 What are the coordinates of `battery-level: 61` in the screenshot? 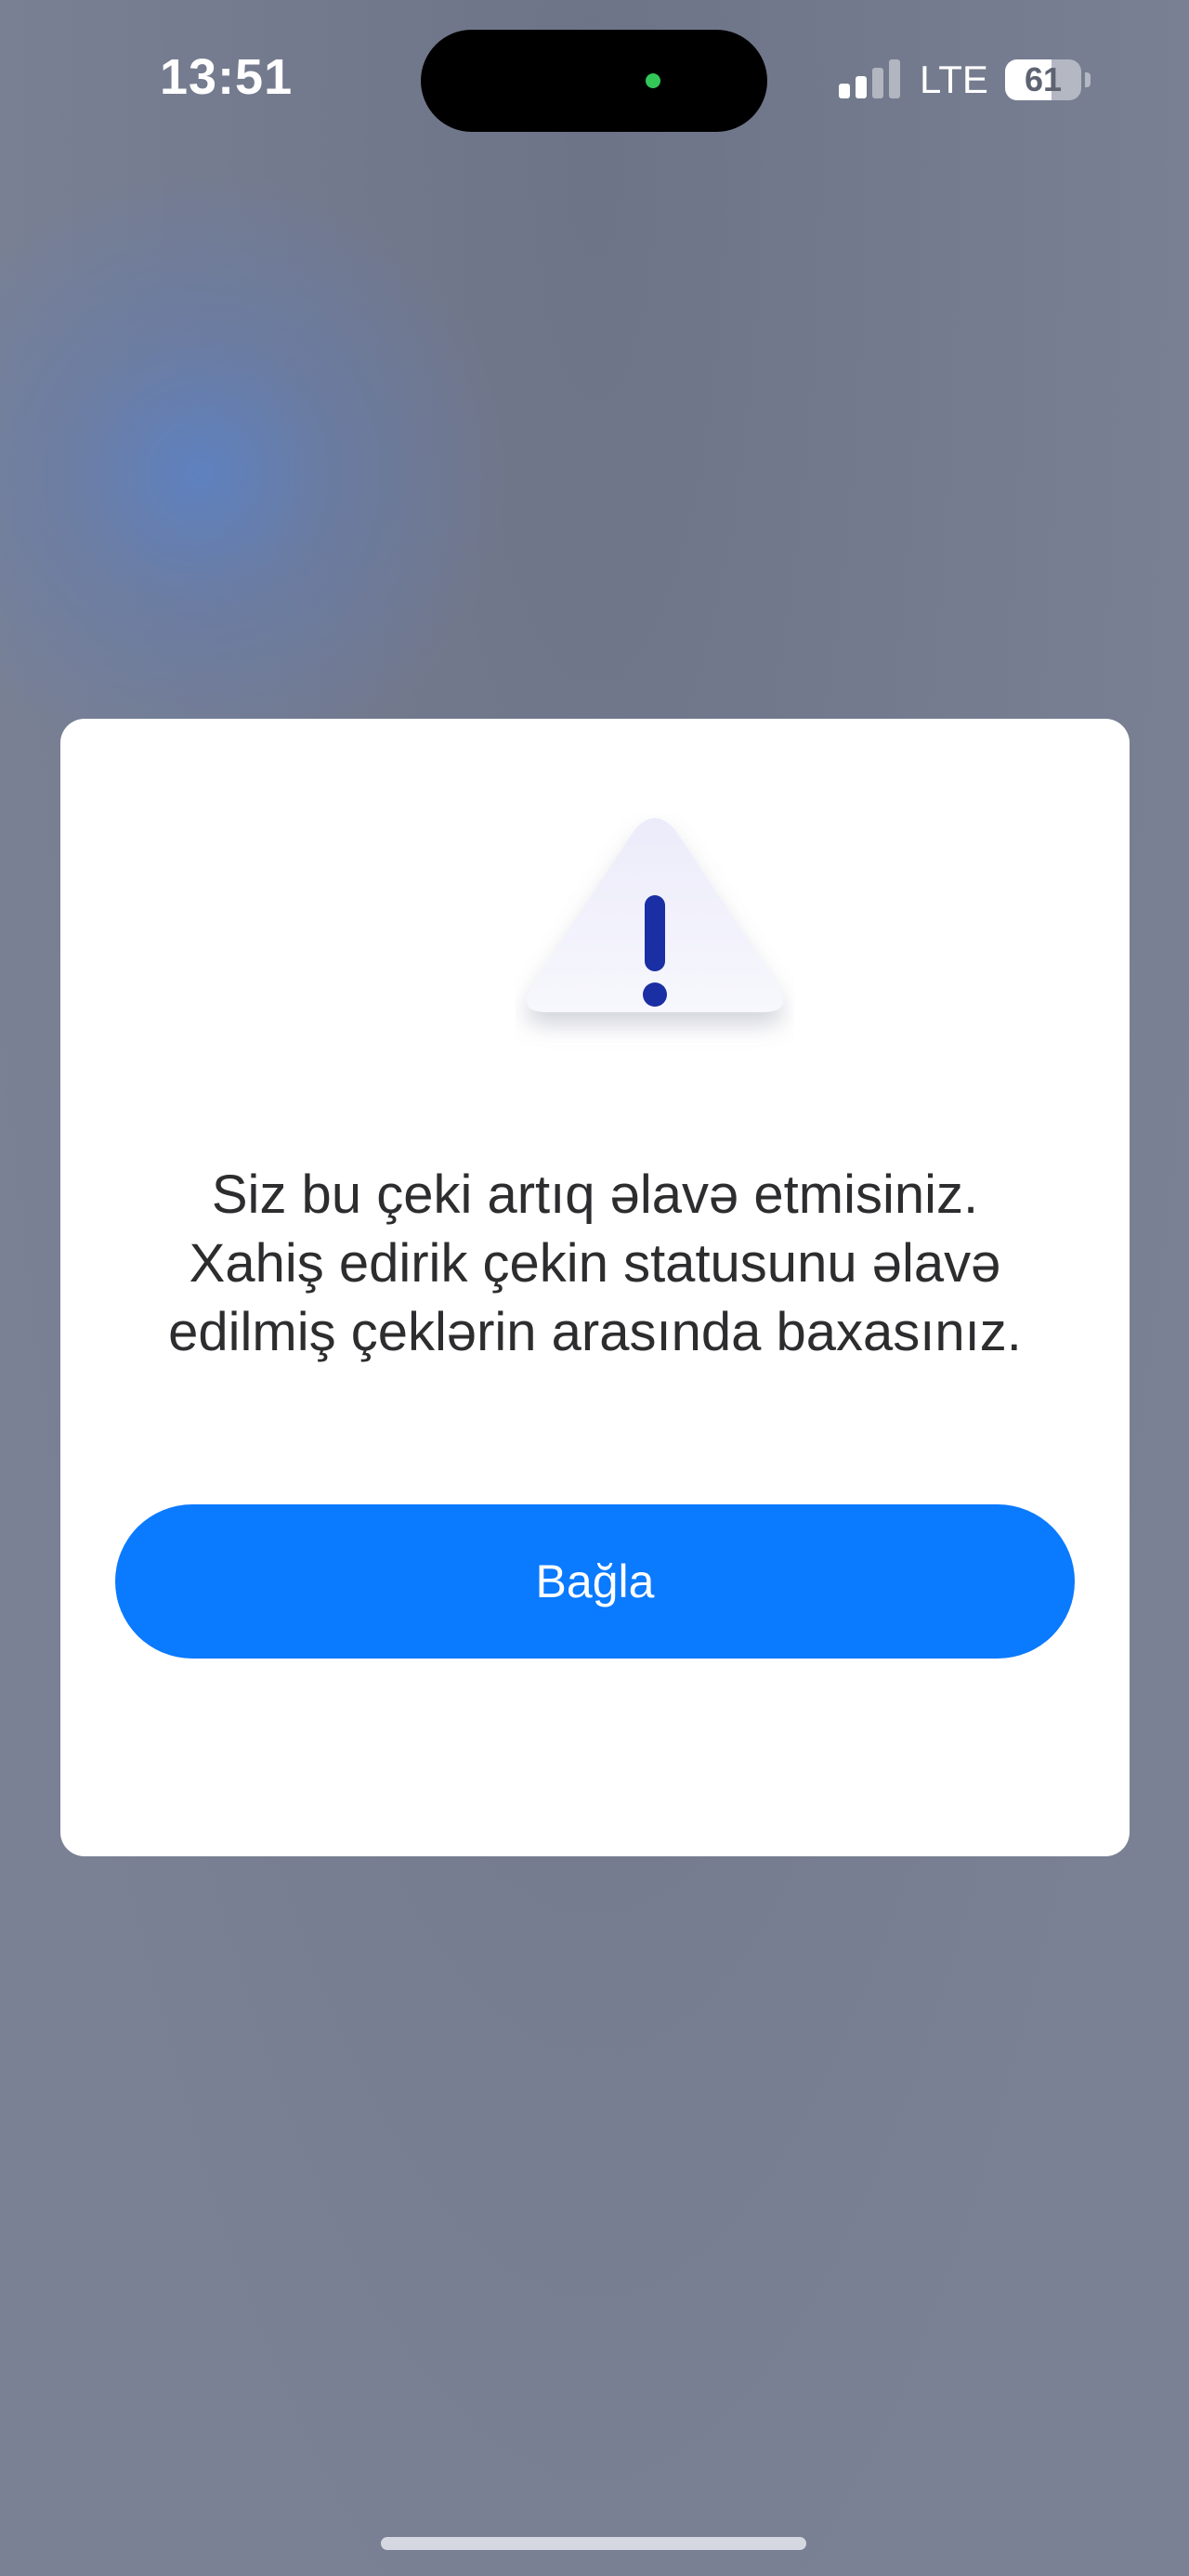 It's located at (1043, 79).